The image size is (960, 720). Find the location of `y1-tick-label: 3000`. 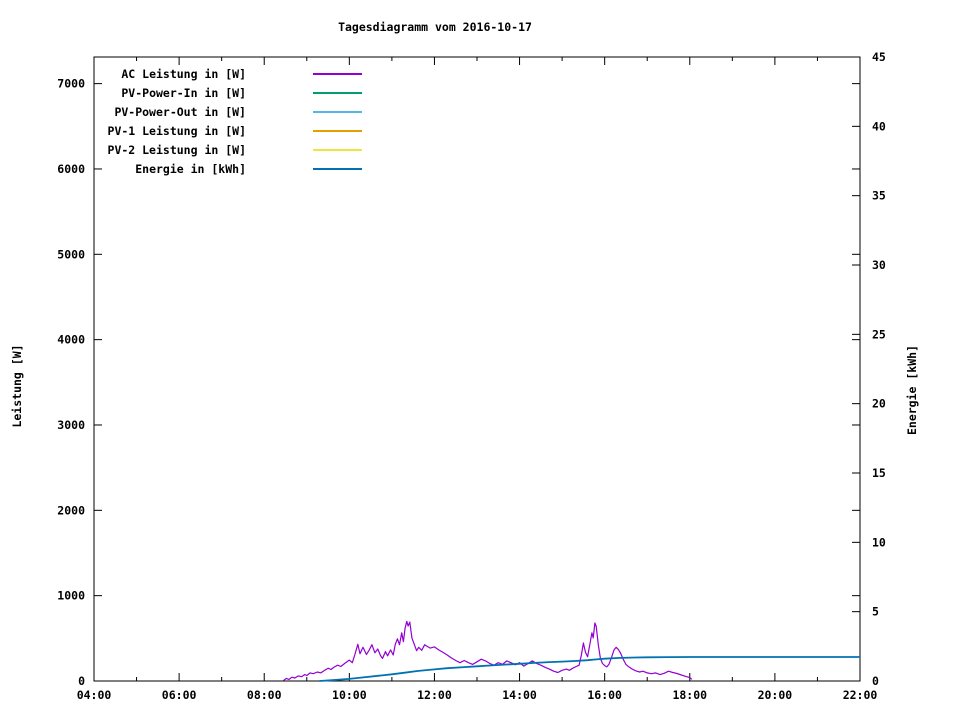

y1-tick-label: 3000 is located at coordinates (71, 425).